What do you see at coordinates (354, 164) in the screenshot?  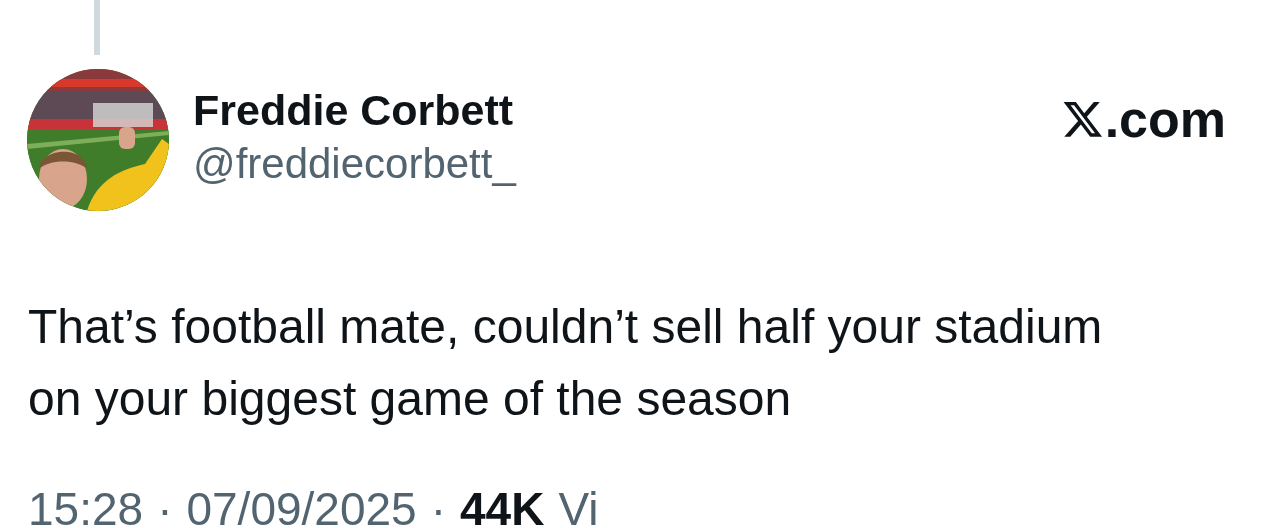 I see `author-handle: @freddiecorbett_` at bounding box center [354, 164].